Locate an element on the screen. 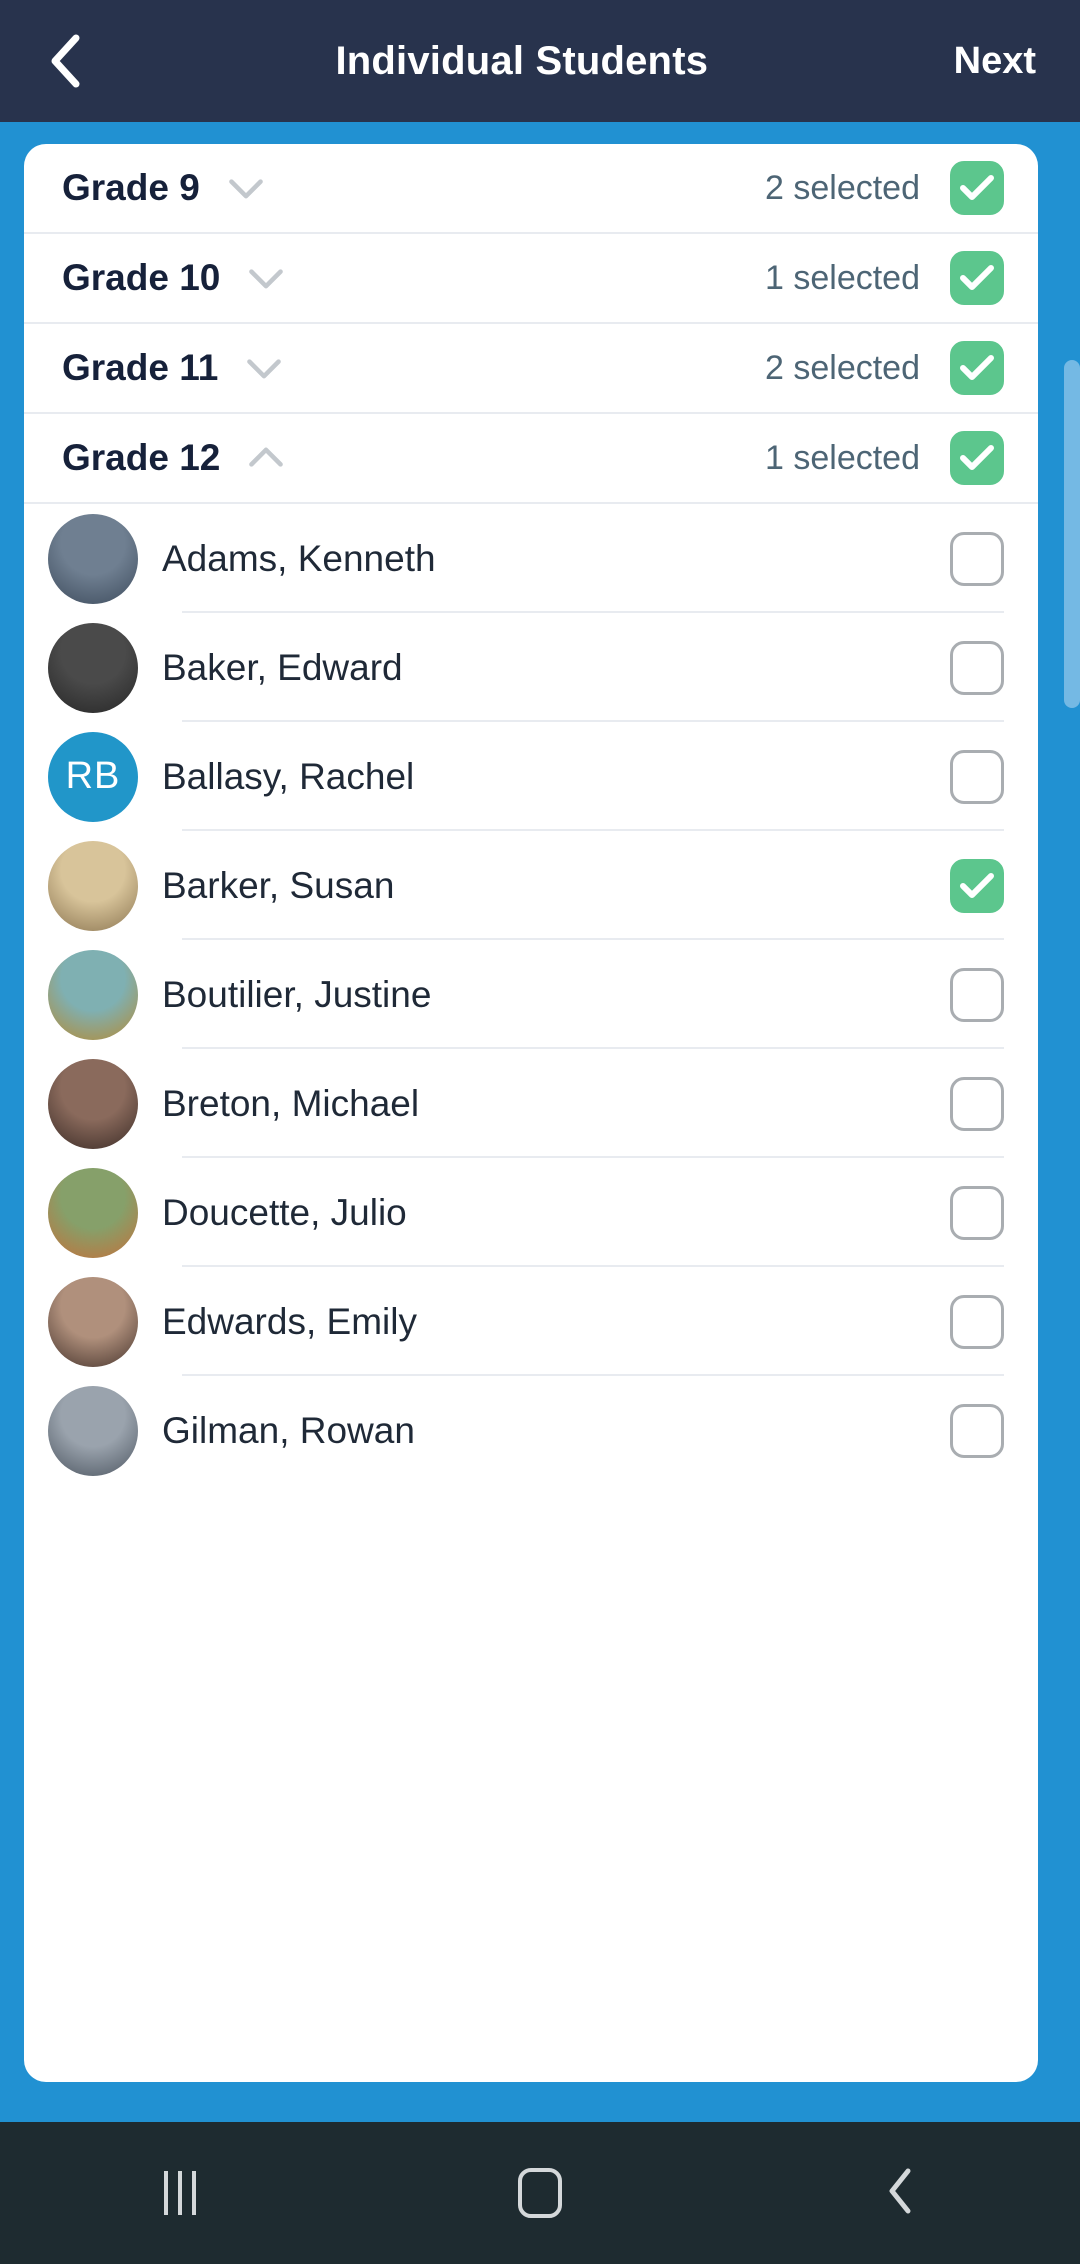  grade-label: Grade 9 is located at coordinates (131, 187).